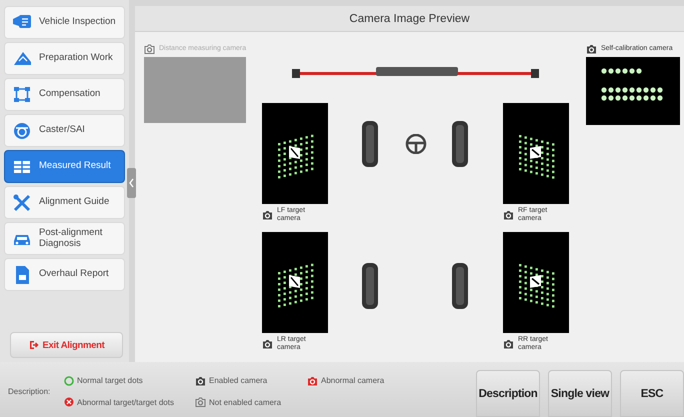  I want to click on footer-button: Single view, so click(580, 393).